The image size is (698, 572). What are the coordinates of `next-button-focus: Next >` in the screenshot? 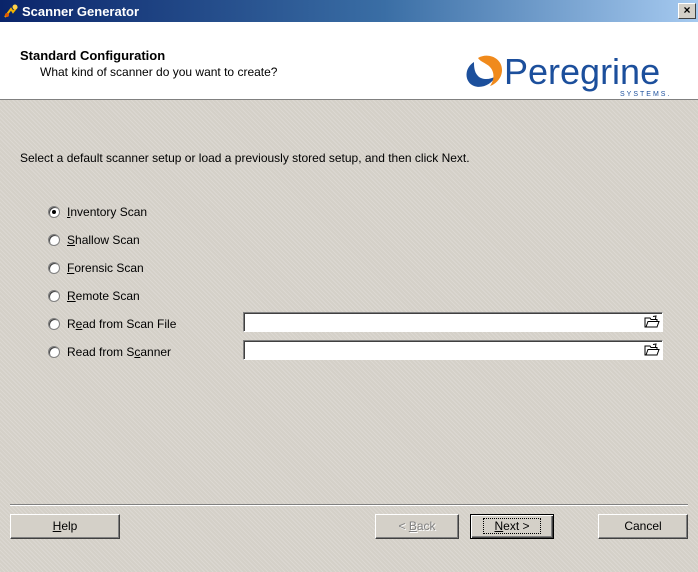 It's located at (512, 526).